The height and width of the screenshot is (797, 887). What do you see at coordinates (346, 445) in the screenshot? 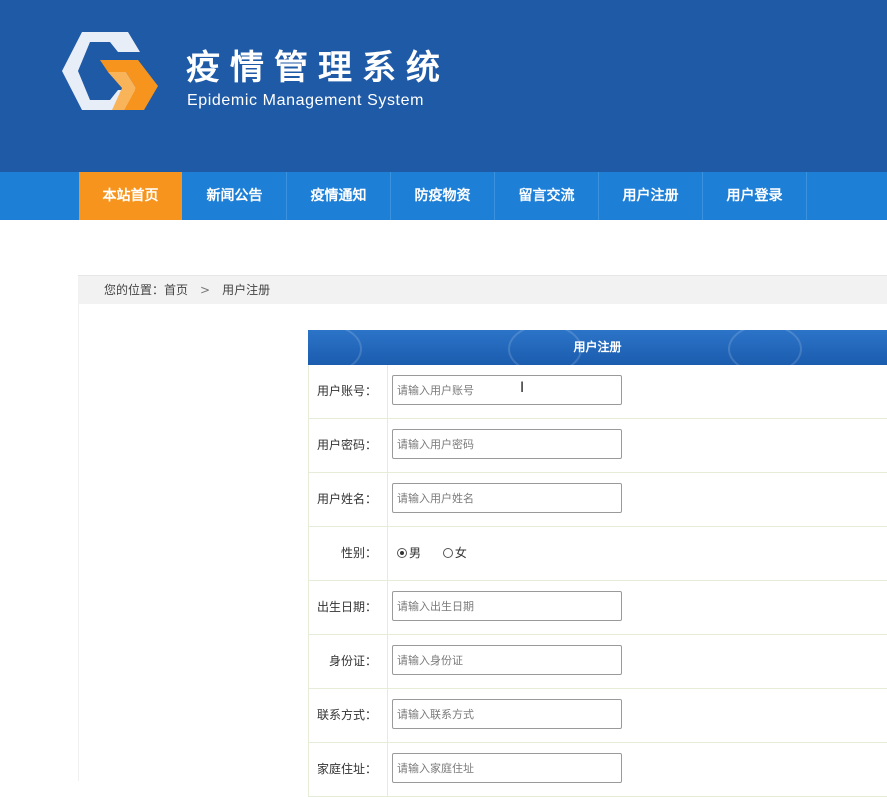
I see `password-label: 用户密码：` at bounding box center [346, 445].